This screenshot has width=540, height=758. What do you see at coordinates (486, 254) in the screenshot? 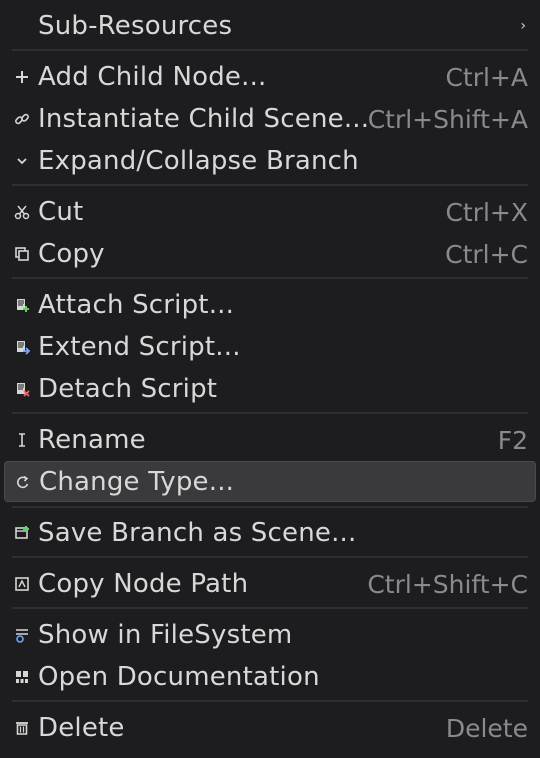
I see `menu-item-shortcut: Ctrl+C` at bounding box center [486, 254].